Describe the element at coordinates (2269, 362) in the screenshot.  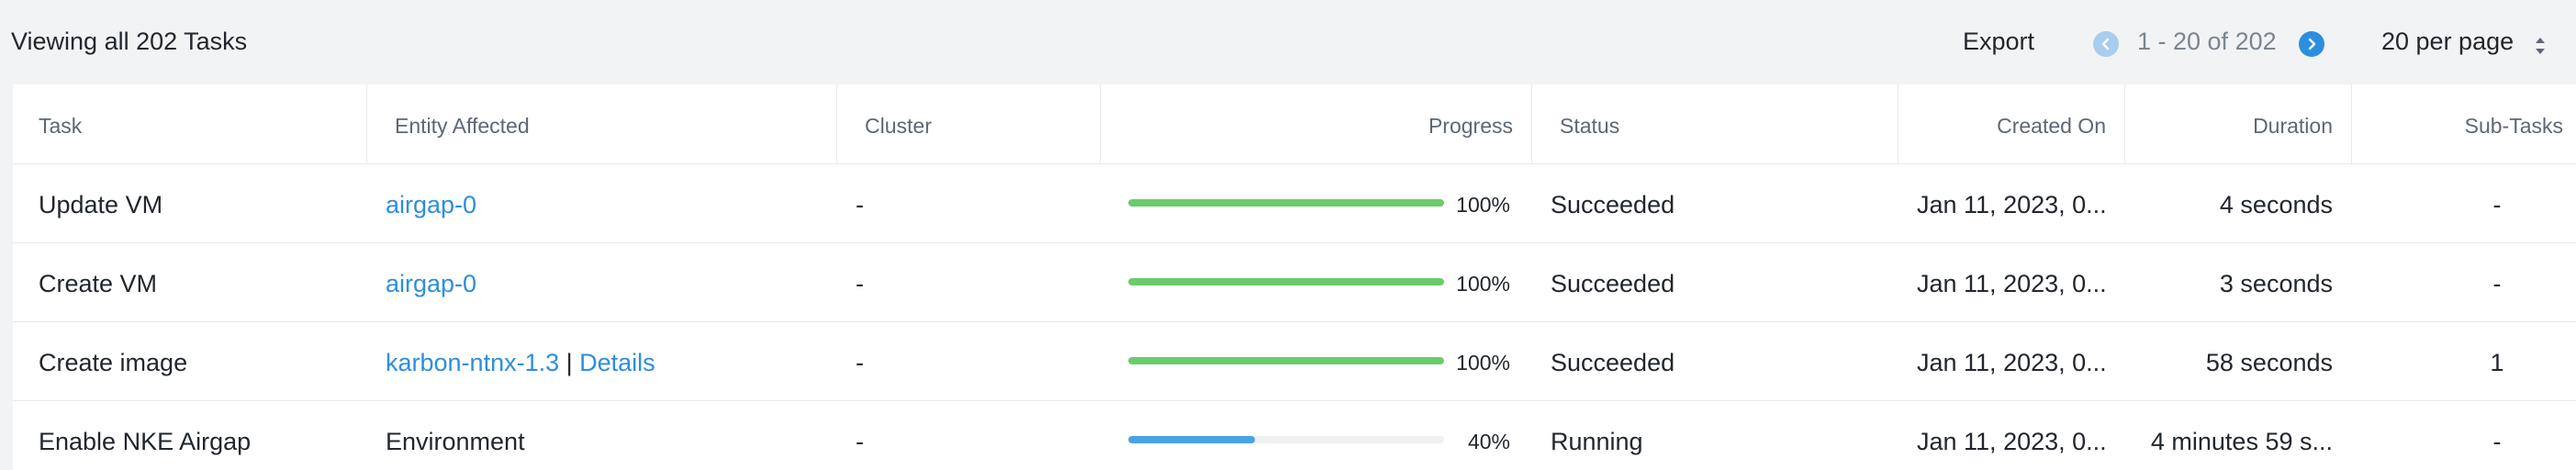
I see `duration: 58 seconds` at that location.